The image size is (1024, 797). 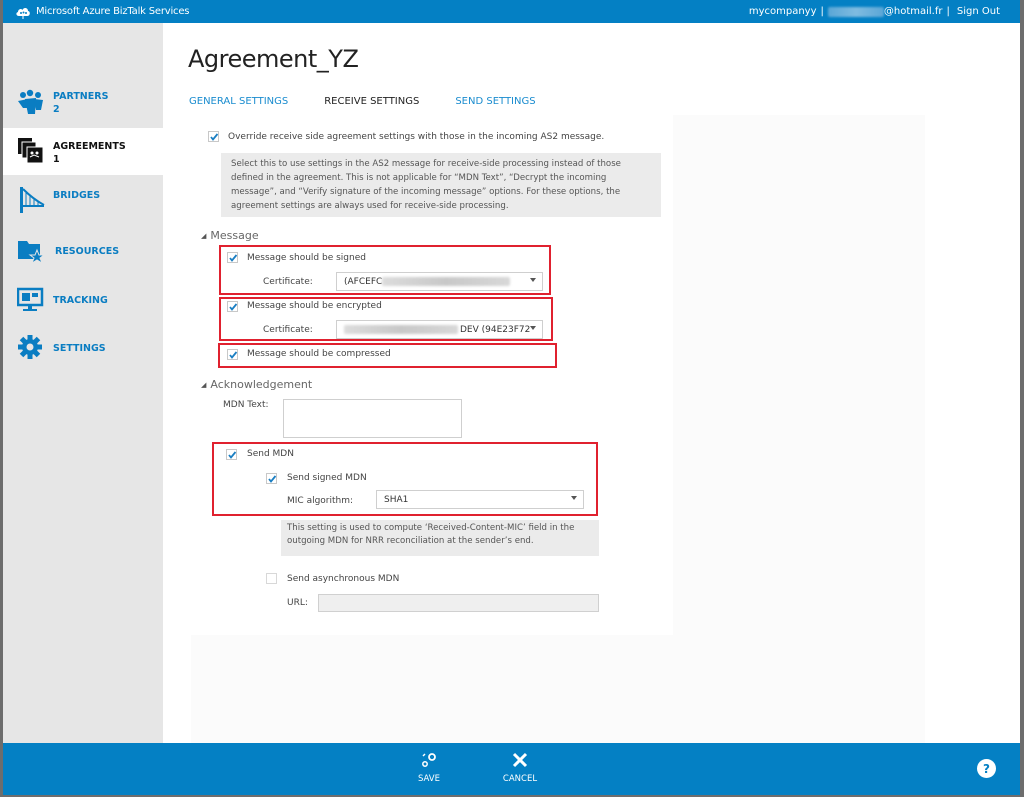 What do you see at coordinates (480, 499) in the screenshot?
I see `mic-algorithm-select: SHA1` at bounding box center [480, 499].